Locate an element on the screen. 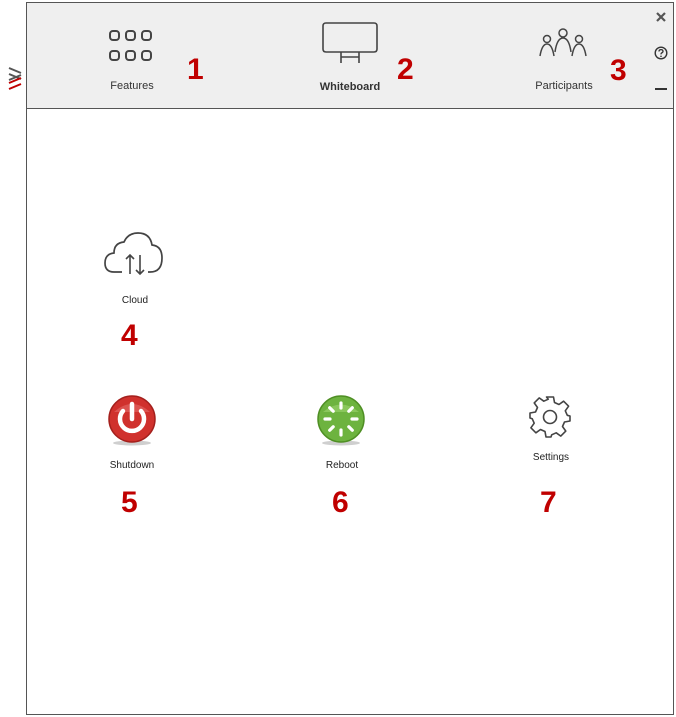 The height and width of the screenshot is (717, 676). whiteboard-icon is located at coordinates (350, 42).